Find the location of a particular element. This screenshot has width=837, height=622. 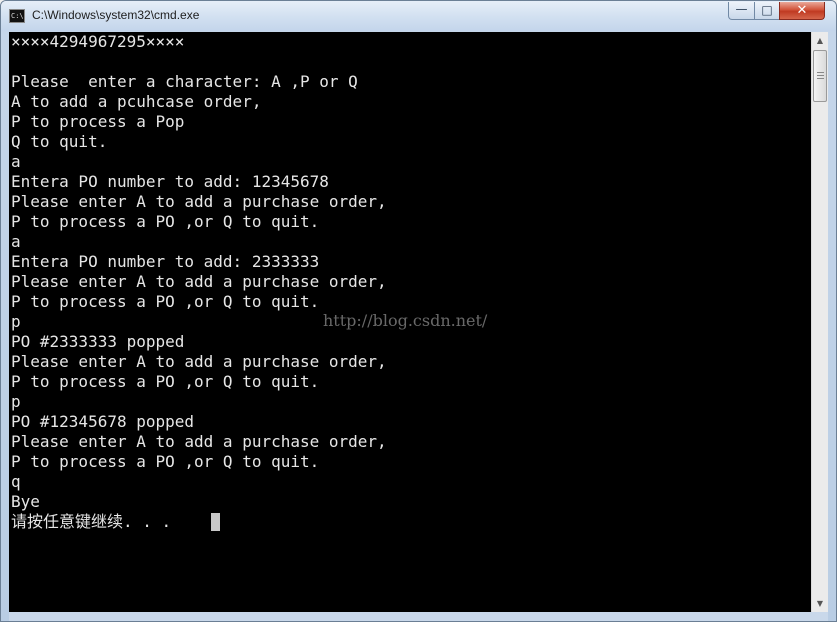

console-line: Entera PO number to add: 2333333 is located at coordinates (165, 261).